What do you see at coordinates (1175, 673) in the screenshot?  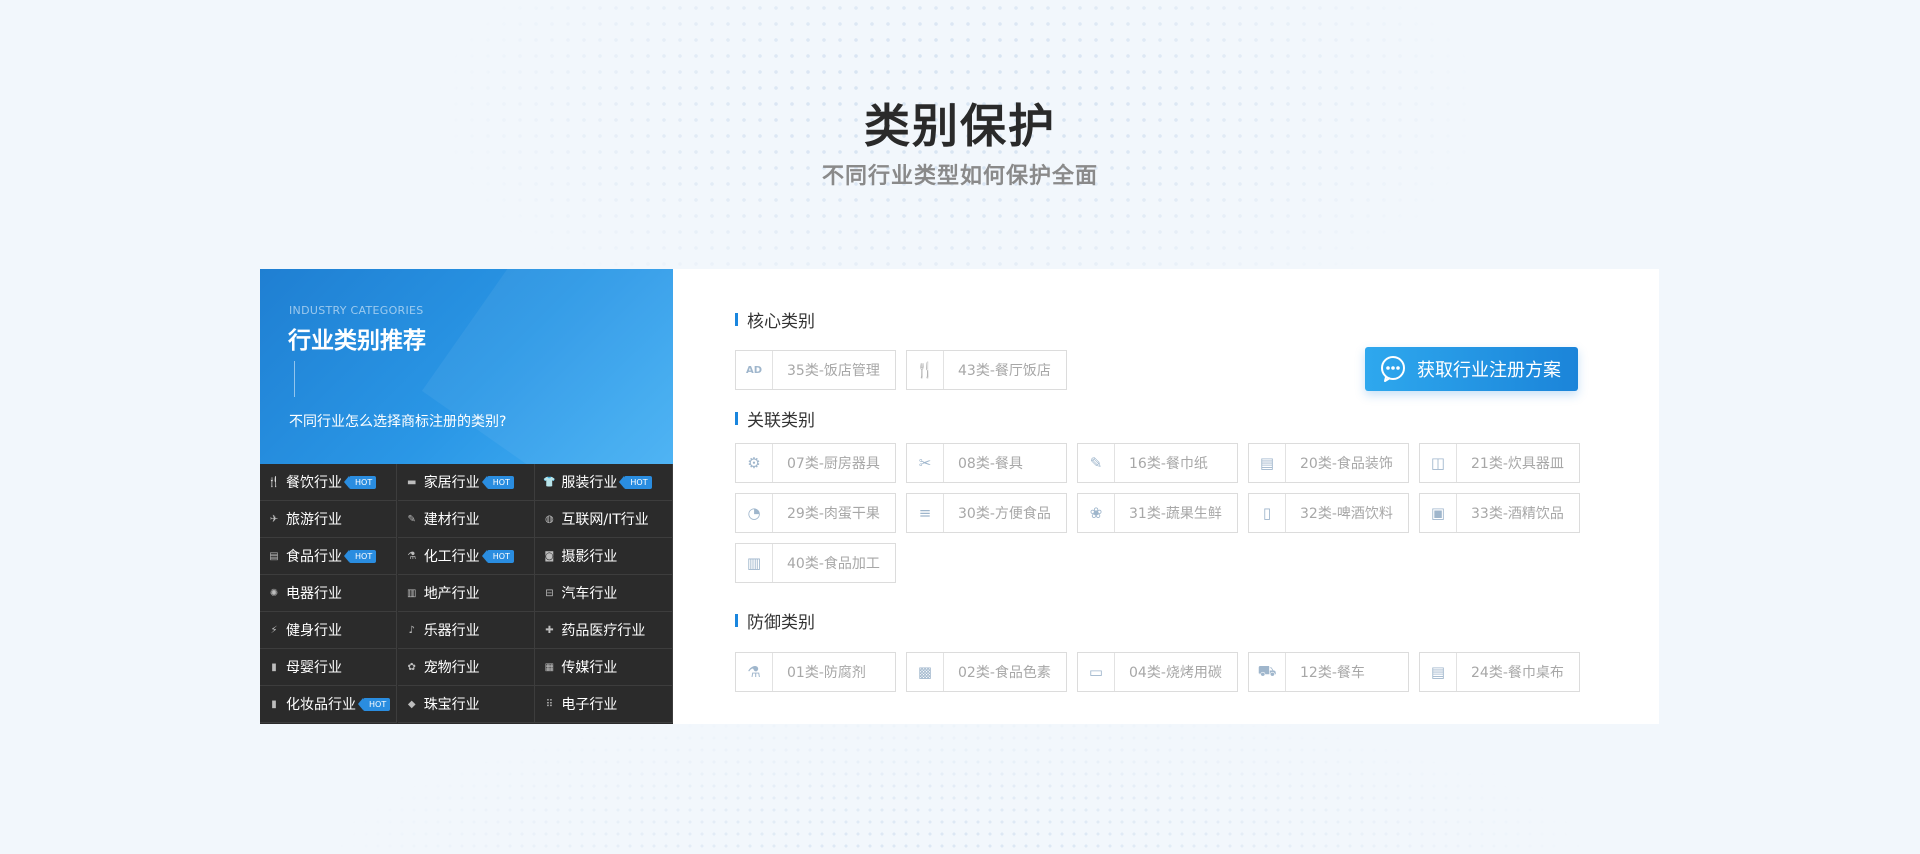 I see `category-tag-label: 04类-烧烤用碳` at bounding box center [1175, 673].